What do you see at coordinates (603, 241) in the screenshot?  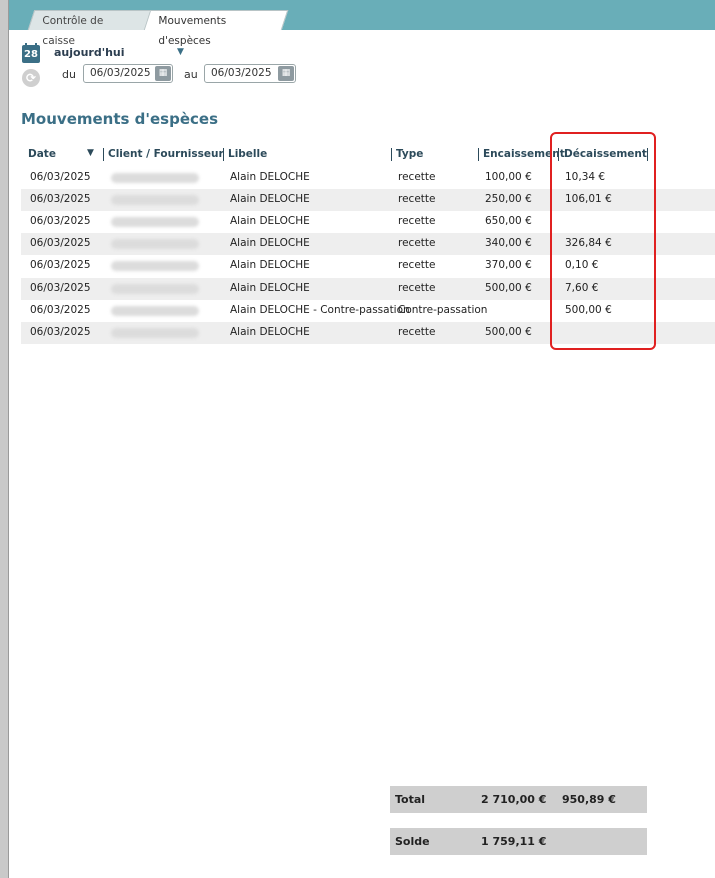 I see `decaissement-highlight-box` at bounding box center [603, 241].